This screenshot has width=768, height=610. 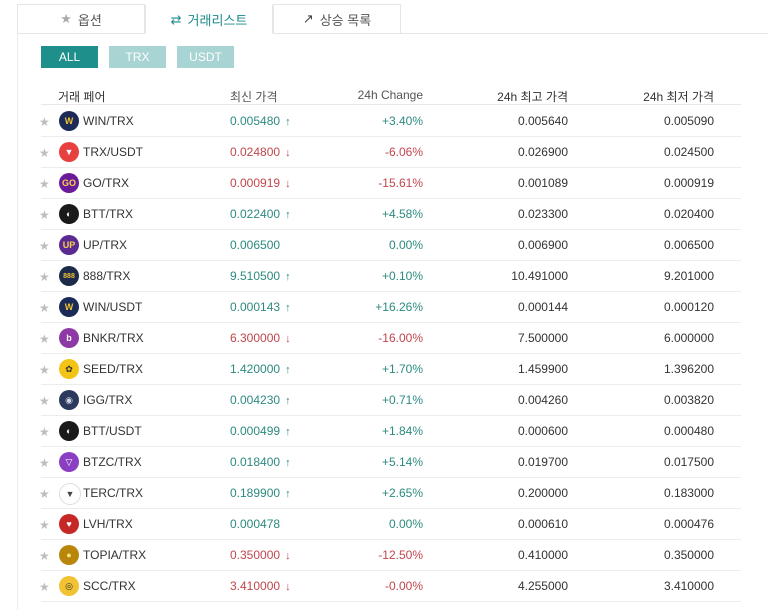 What do you see at coordinates (399, 307) in the screenshot?
I see `change-percent: +16.26%` at bounding box center [399, 307].